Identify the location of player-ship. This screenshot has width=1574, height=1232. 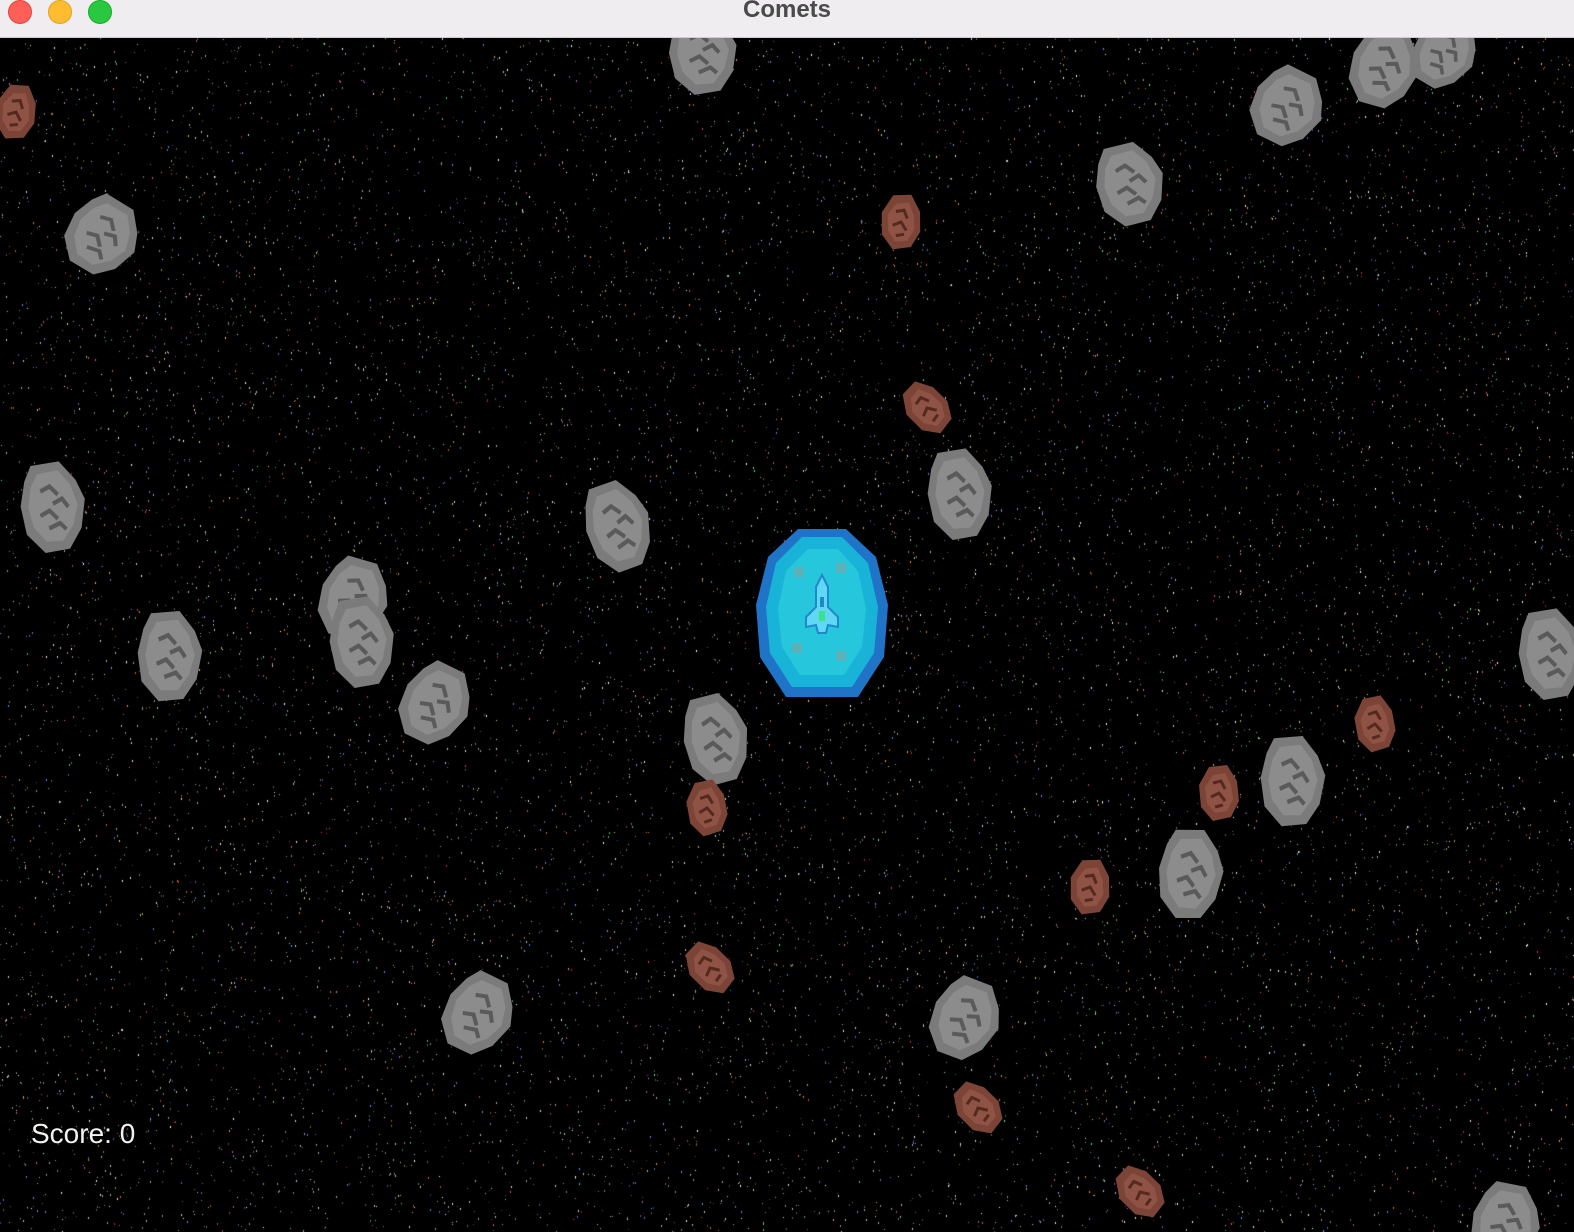
(822, 613).